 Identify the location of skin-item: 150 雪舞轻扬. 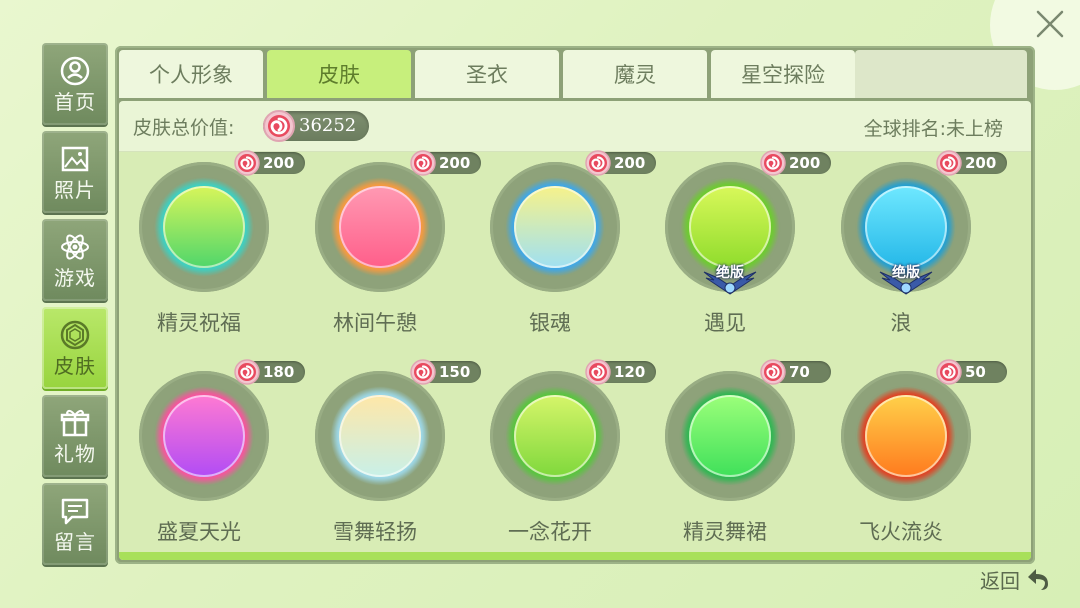
(390, 459).